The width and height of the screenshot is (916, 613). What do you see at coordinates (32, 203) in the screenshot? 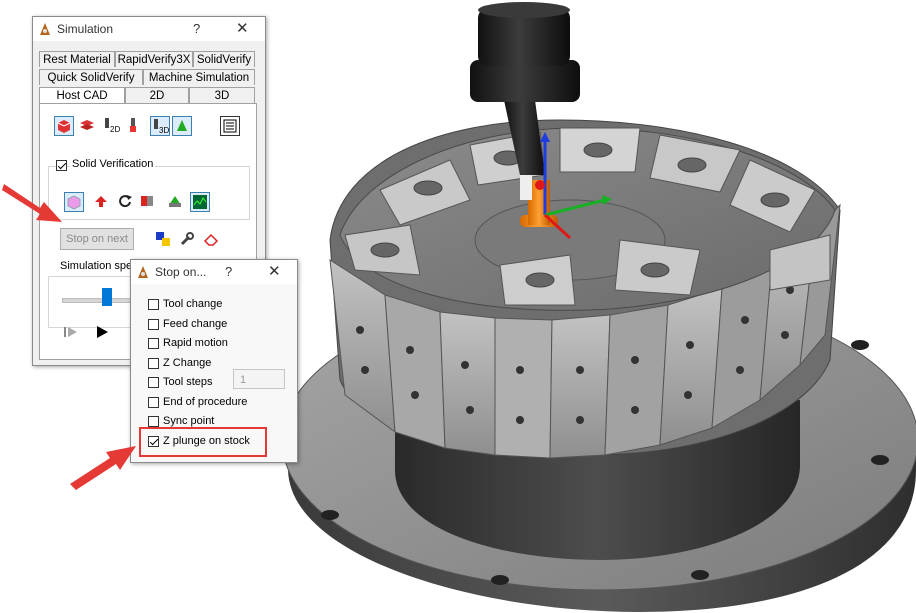
I see `arrow-stop-on-next` at bounding box center [32, 203].